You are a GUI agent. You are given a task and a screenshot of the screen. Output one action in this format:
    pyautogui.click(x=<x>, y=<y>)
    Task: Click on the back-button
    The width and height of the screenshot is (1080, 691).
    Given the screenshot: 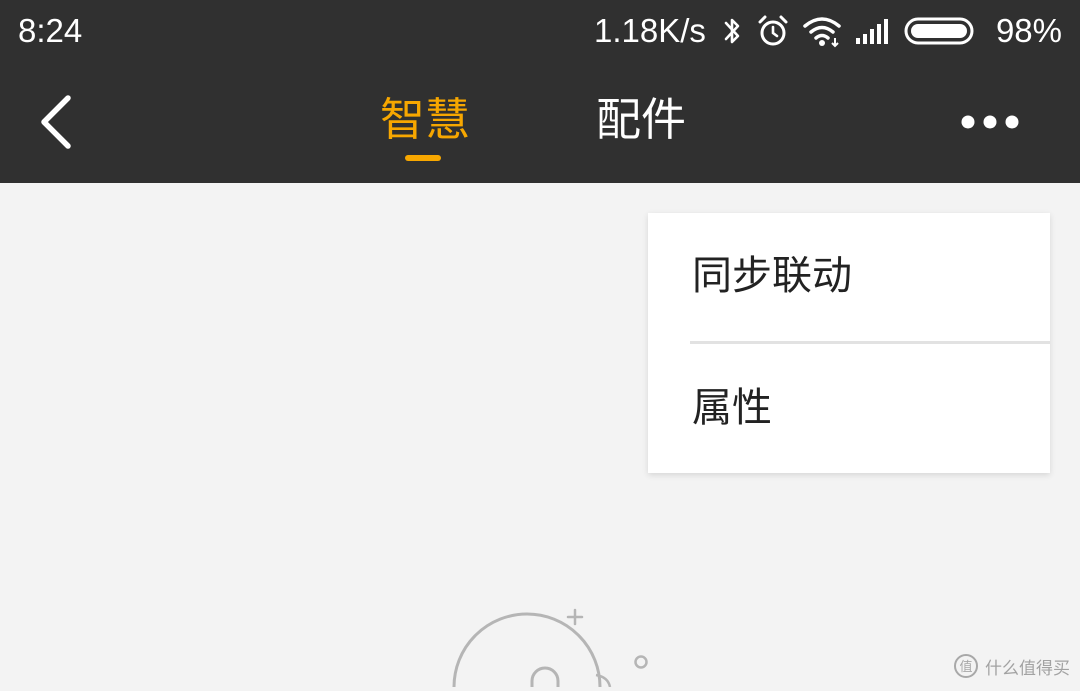 What is the action you would take?
    pyautogui.click(x=56, y=122)
    